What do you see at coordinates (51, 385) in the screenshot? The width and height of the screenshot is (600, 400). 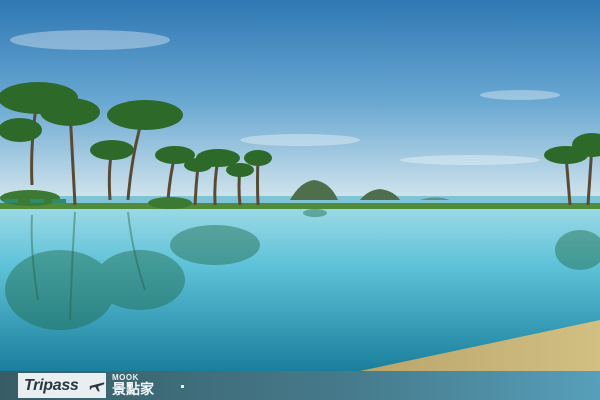 I see `logo-text: Tripass` at bounding box center [51, 385].